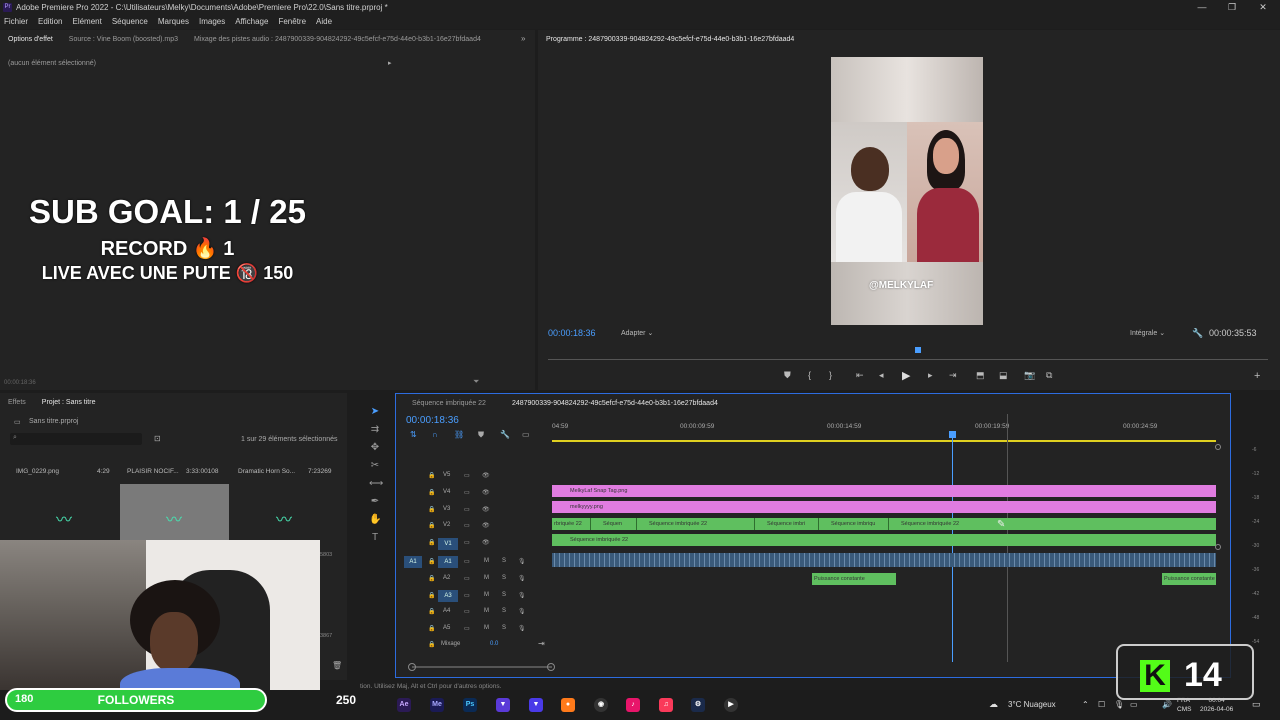  What do you see at coordinates (1134, 704) in the screenshot?
I see `network-icon: ▭` at bounding box center [1134, 704].